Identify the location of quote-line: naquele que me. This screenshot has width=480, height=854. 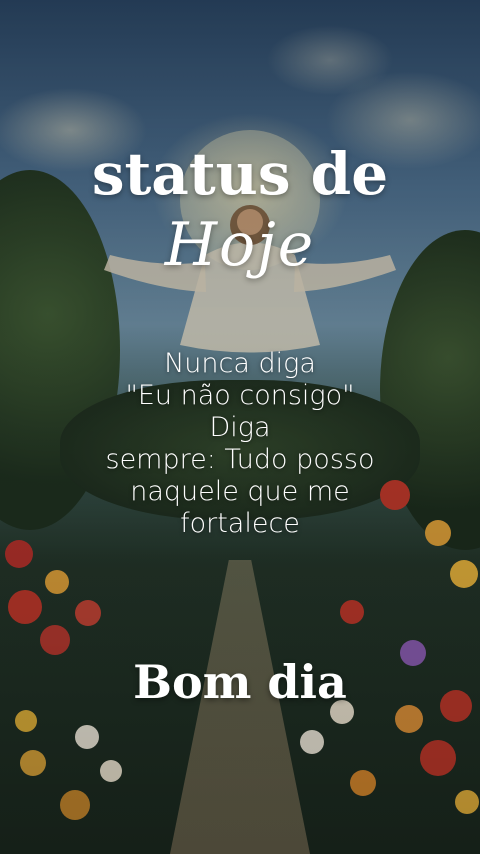
(240, 491).